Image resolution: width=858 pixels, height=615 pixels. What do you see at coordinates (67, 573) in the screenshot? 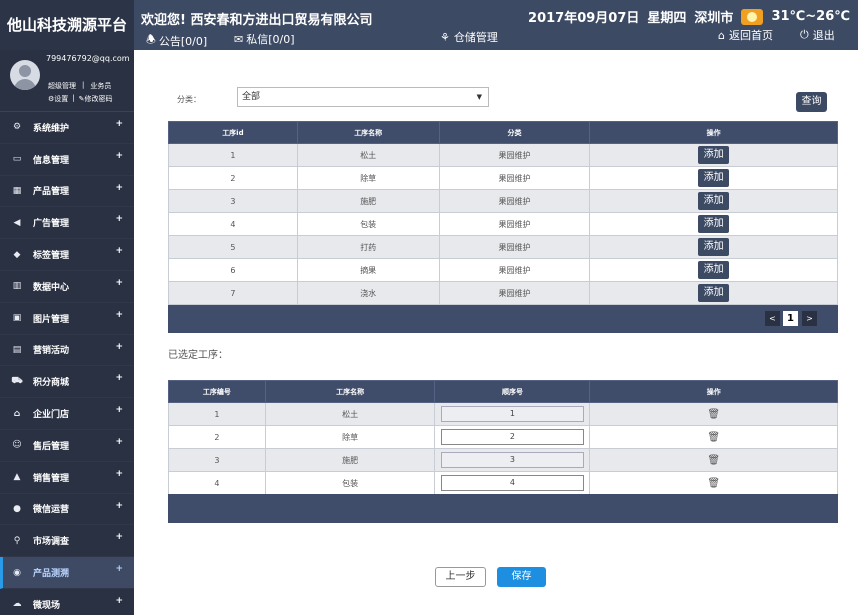
I see `sidebar-item: ◉ 产品测溯 +` at bounding box center [67, 573].